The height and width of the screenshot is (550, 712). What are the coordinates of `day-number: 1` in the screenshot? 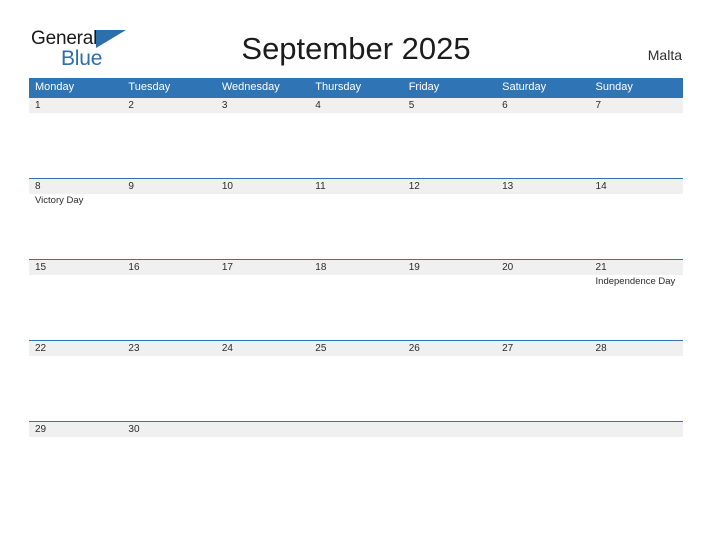 It's located at (38, 105).